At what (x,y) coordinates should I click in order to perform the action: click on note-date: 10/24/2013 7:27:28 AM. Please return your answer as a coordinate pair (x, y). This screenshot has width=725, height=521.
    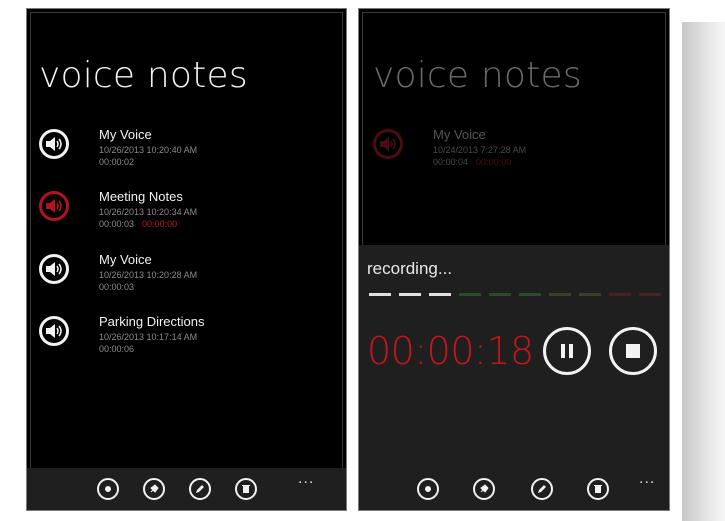
    Looking at the image, I should click on (480, 150).